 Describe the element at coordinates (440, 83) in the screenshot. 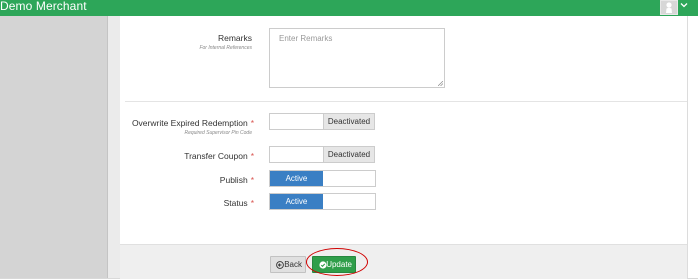

I see `resize-handle-icon` at that location.